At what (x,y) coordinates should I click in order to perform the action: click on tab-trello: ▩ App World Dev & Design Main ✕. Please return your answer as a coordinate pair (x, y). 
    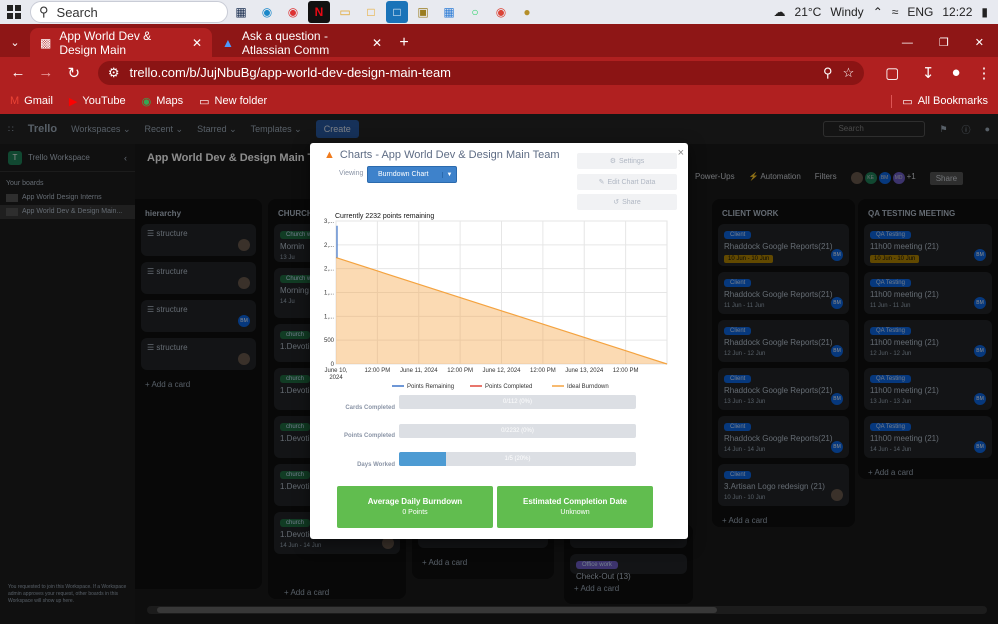
    Looking at the image, I should click on (121, 42).